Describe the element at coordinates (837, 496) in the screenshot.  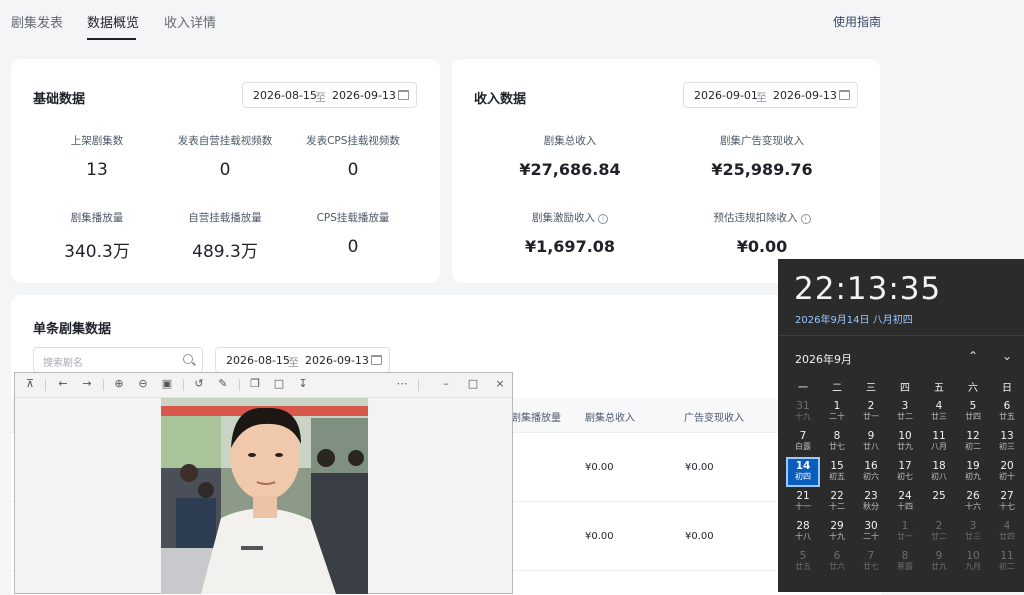
I see `day-number: 22` at that location.